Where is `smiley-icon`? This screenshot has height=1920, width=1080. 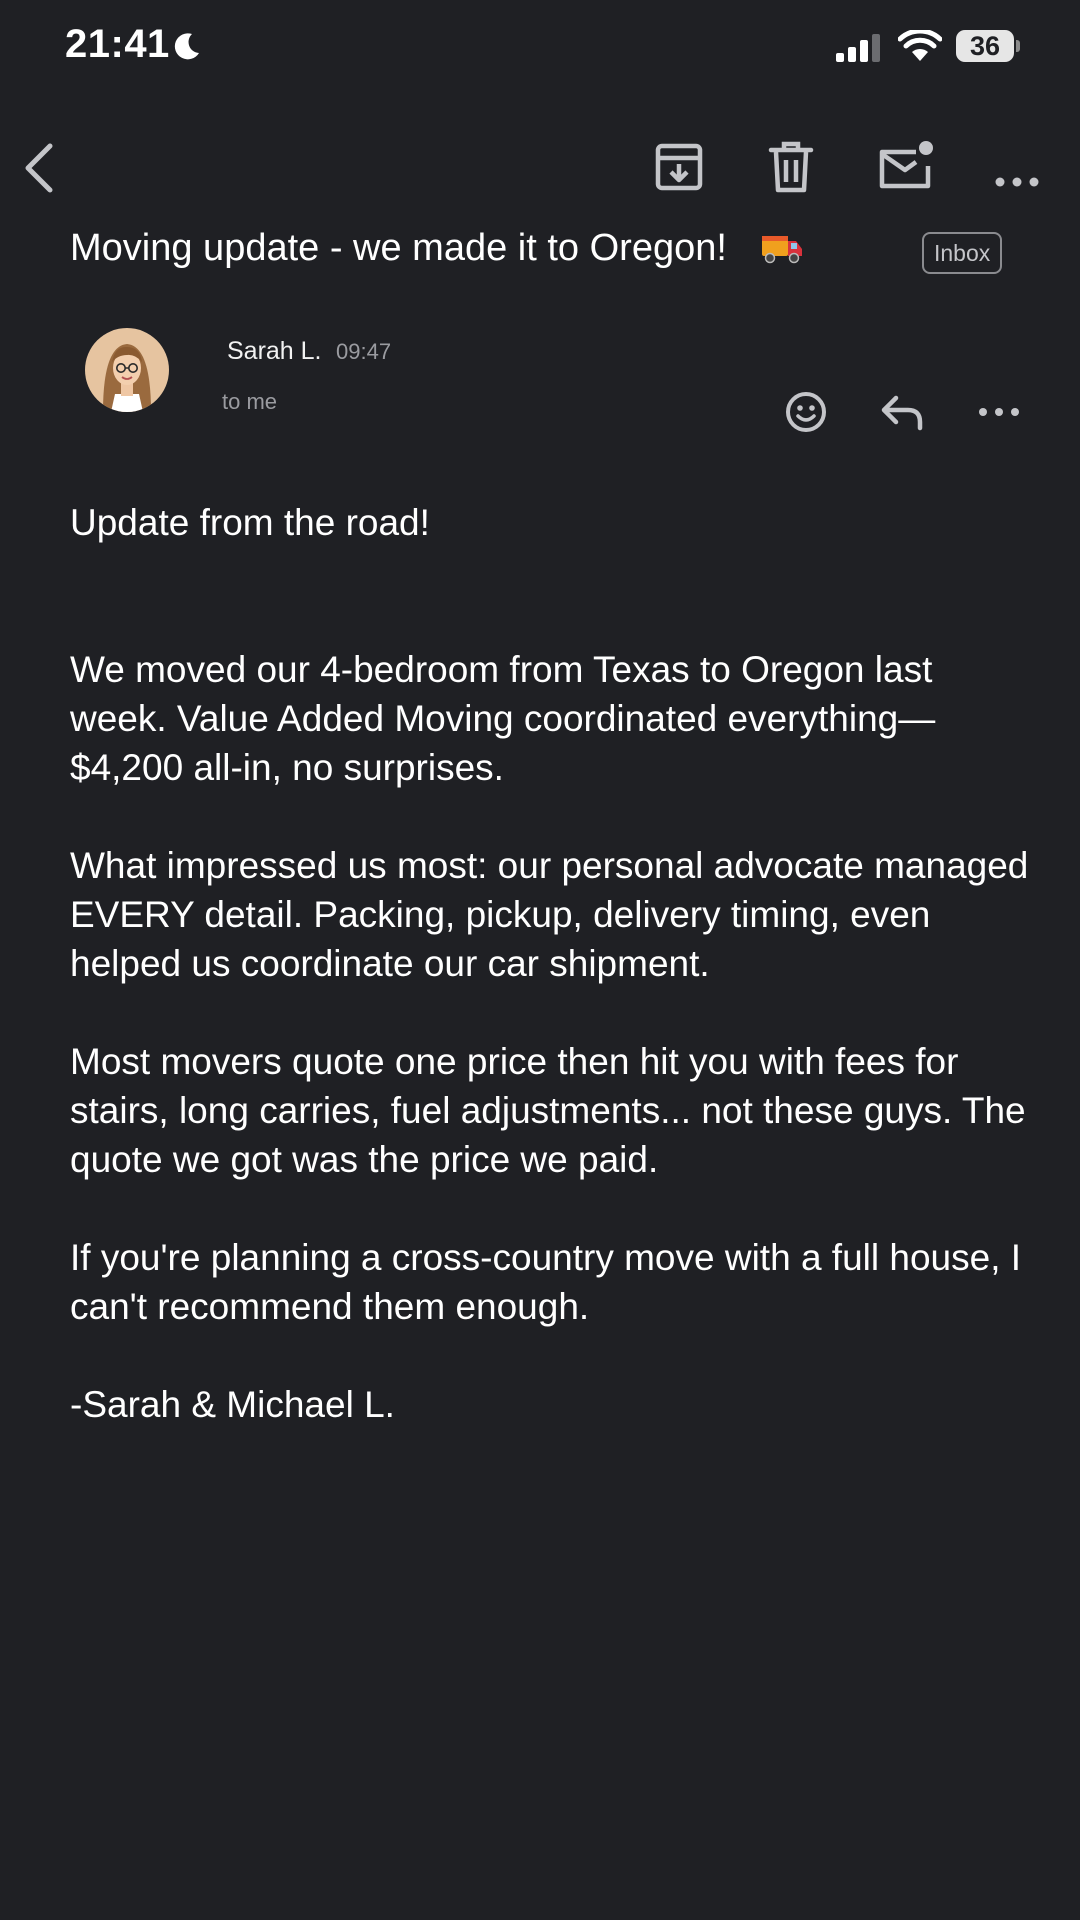 smiley-icon is located at coordinates (806, 412).